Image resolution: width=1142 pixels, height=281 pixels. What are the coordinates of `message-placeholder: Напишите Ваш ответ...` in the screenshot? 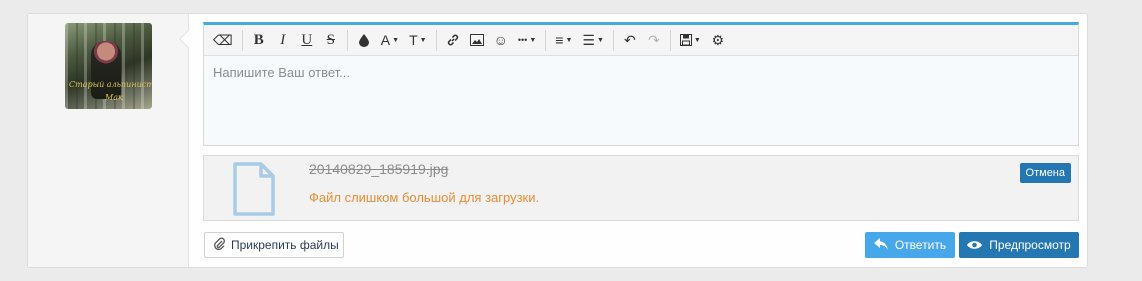 It's located at (282, 72).